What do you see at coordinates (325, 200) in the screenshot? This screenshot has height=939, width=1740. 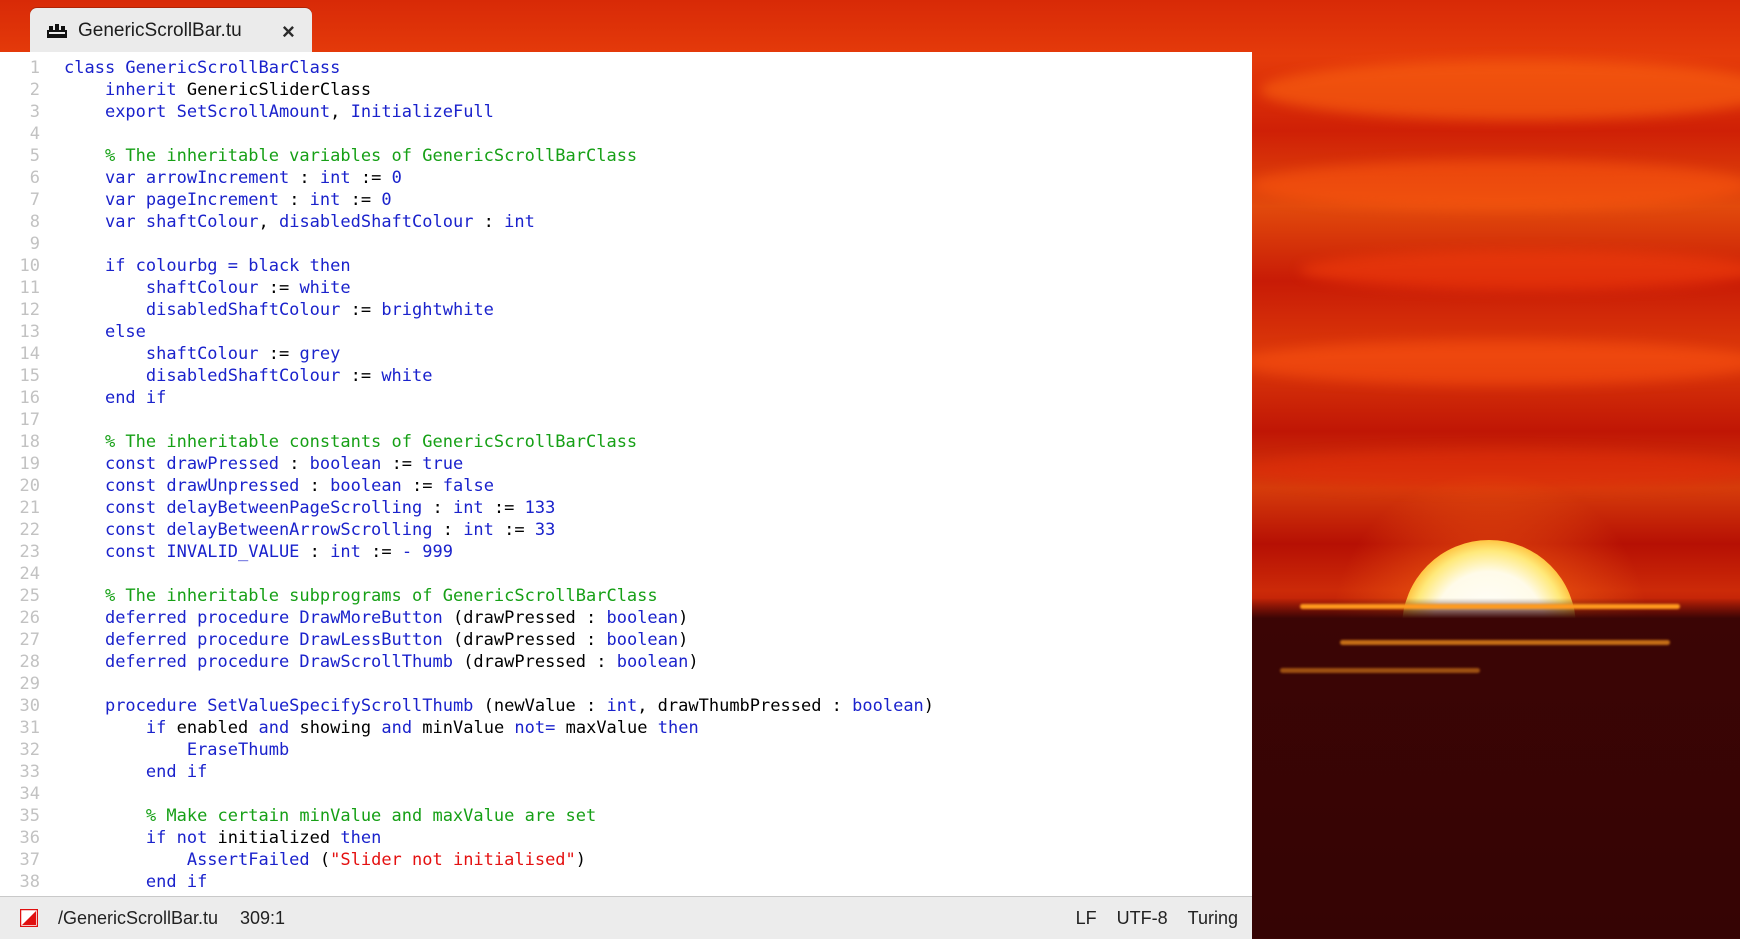 I see `keyword-token: int` at bounding box center [325, 200].